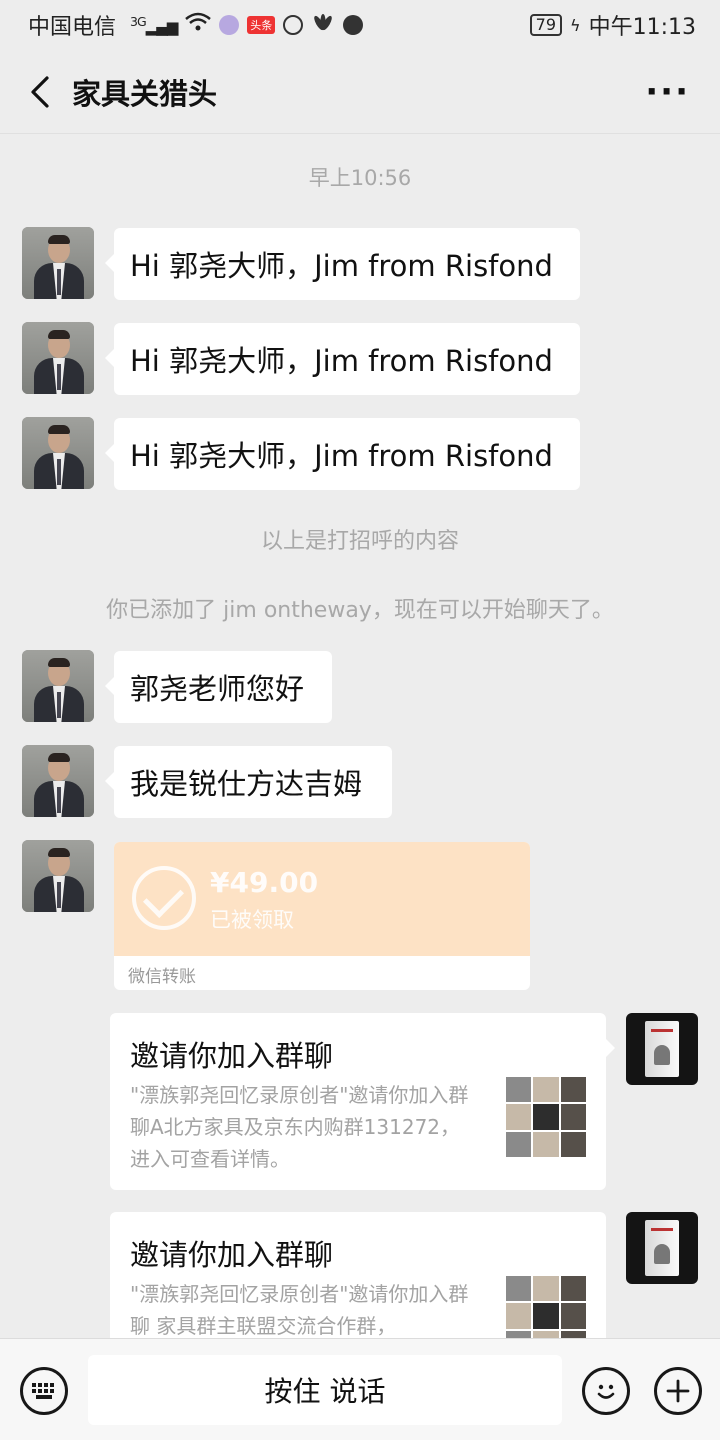 This screenshot has width=720, height=1440. Describe the element at coordinates (252, 920) in the screenshot. I see `transfer-status: 已被领取` at that location.